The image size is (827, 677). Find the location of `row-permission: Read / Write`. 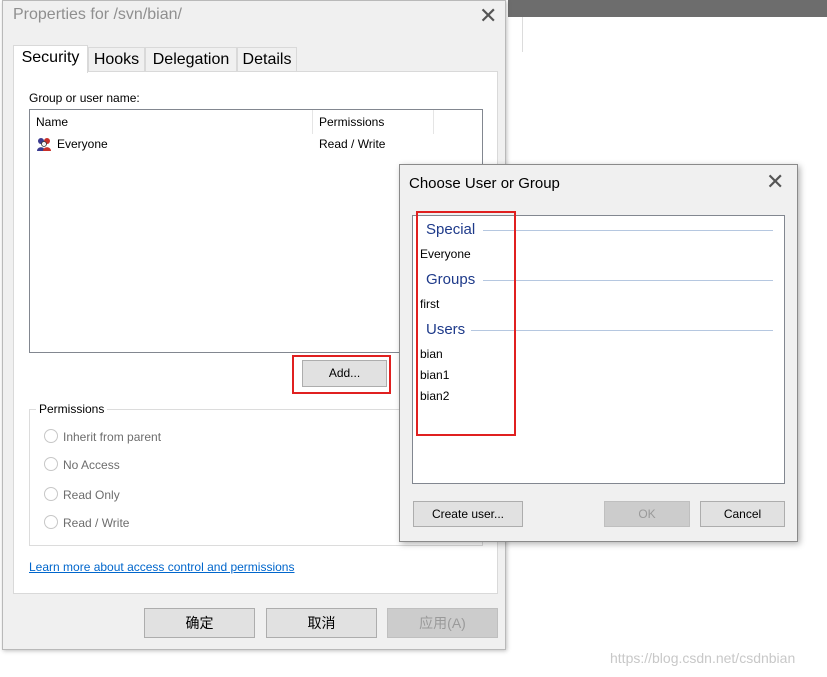

row-permission: Read / Write is located at coordinates (352, 144).